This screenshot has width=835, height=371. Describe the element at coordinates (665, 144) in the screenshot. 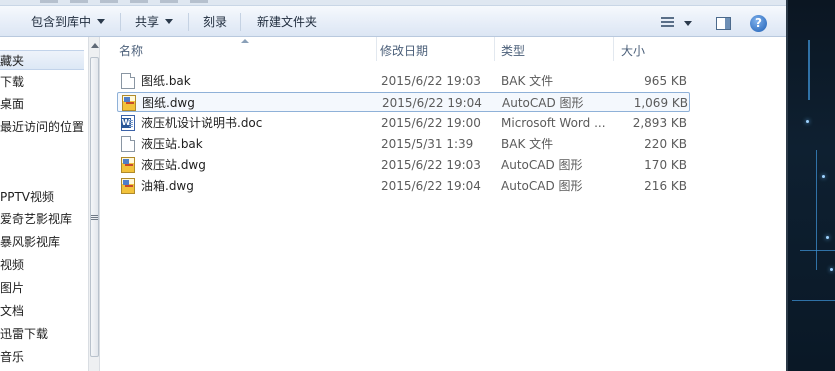

I see `file-size: 220 KB` at that location.